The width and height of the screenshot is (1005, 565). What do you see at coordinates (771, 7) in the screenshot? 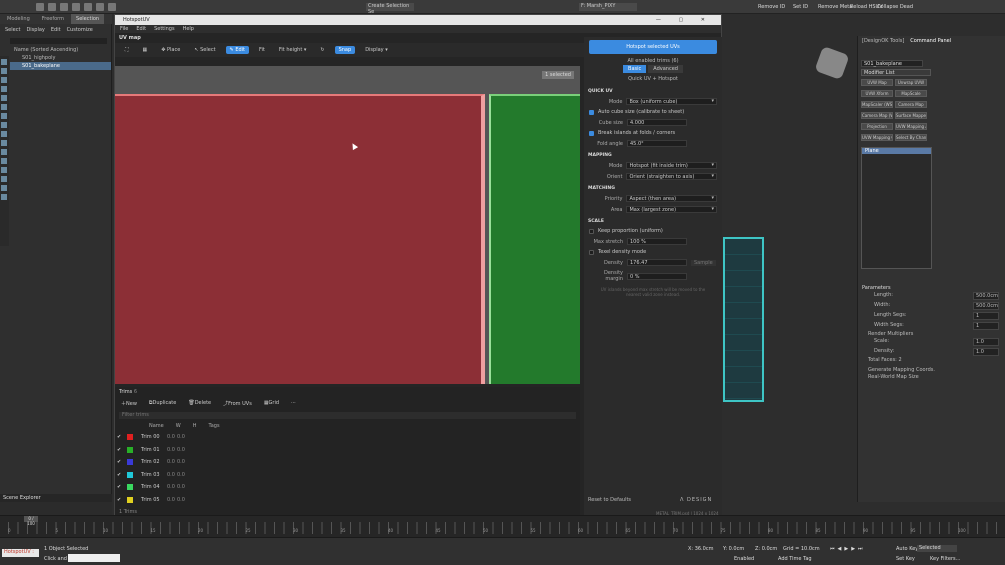
I see `remove-id-button: Remove ID` at bounding box center [771, 7].